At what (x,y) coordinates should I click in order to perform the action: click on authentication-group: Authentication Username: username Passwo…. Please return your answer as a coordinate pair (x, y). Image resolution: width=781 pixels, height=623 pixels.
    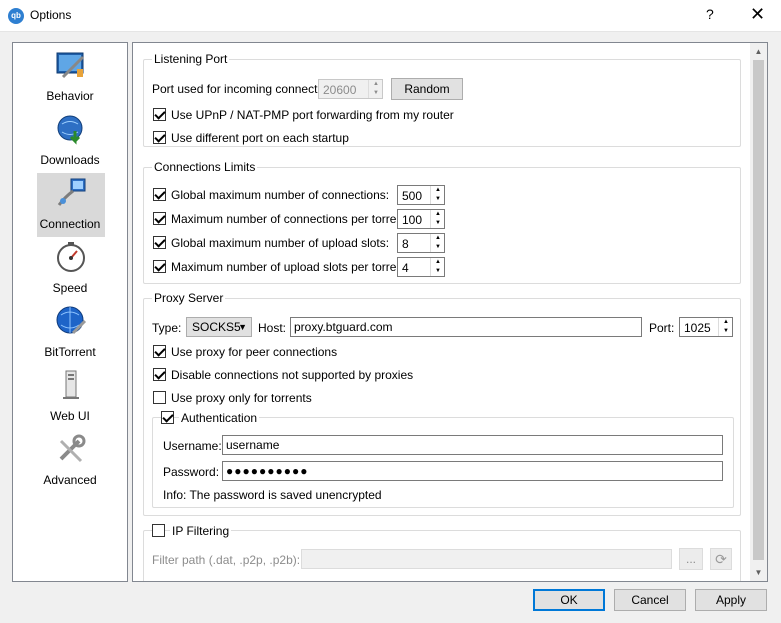
    Looking at the image, I should click on (443, 459).